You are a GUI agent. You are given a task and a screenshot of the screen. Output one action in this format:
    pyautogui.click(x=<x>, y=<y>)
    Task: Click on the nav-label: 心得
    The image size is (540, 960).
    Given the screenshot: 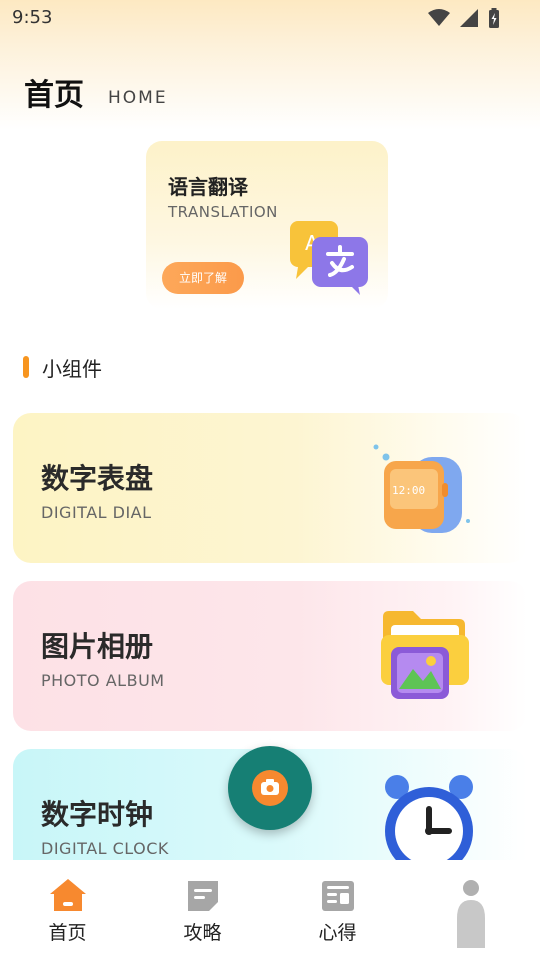 What is the action you would take?
    pyautogui.click(x=337, y=933)
    